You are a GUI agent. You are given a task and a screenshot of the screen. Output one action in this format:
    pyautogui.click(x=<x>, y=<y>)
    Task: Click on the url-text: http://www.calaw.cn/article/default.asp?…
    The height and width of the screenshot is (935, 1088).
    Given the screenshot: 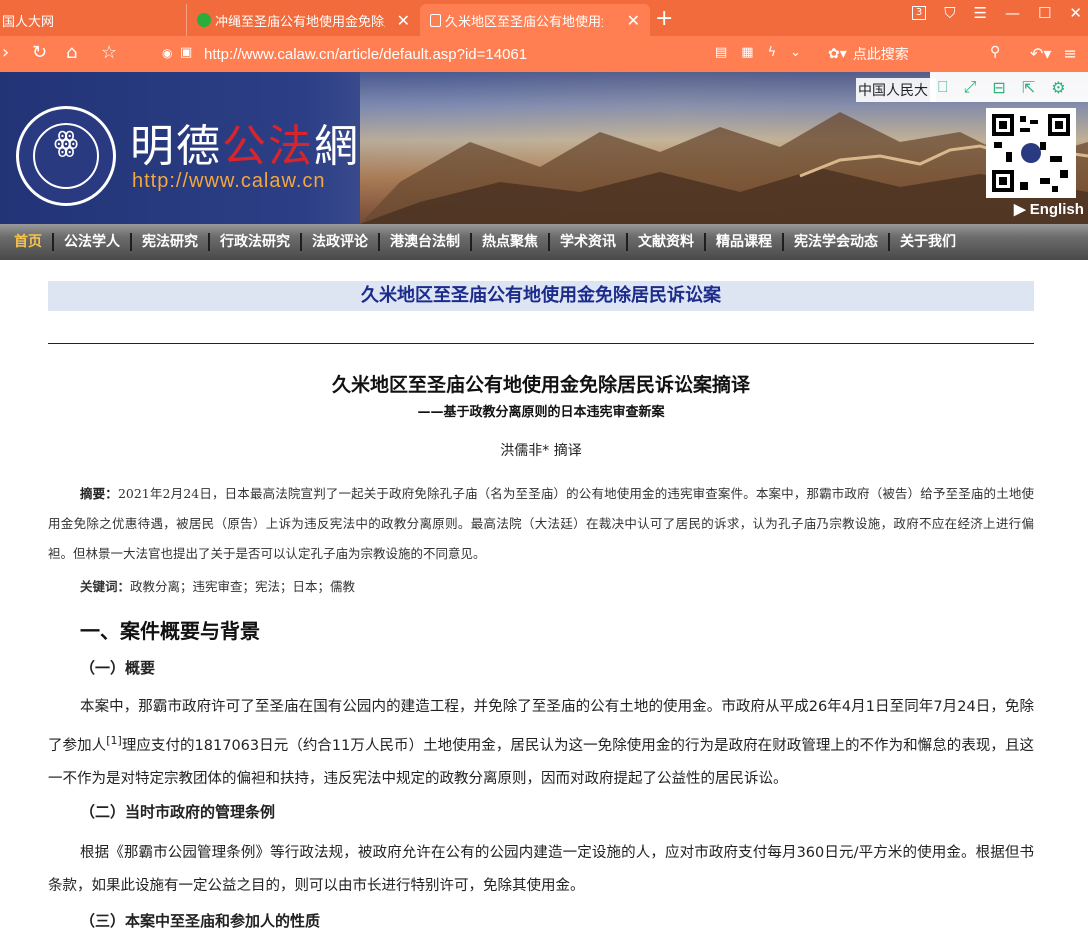 What is the action you would take?
    pyautogui.click(x=365, y=54)
    